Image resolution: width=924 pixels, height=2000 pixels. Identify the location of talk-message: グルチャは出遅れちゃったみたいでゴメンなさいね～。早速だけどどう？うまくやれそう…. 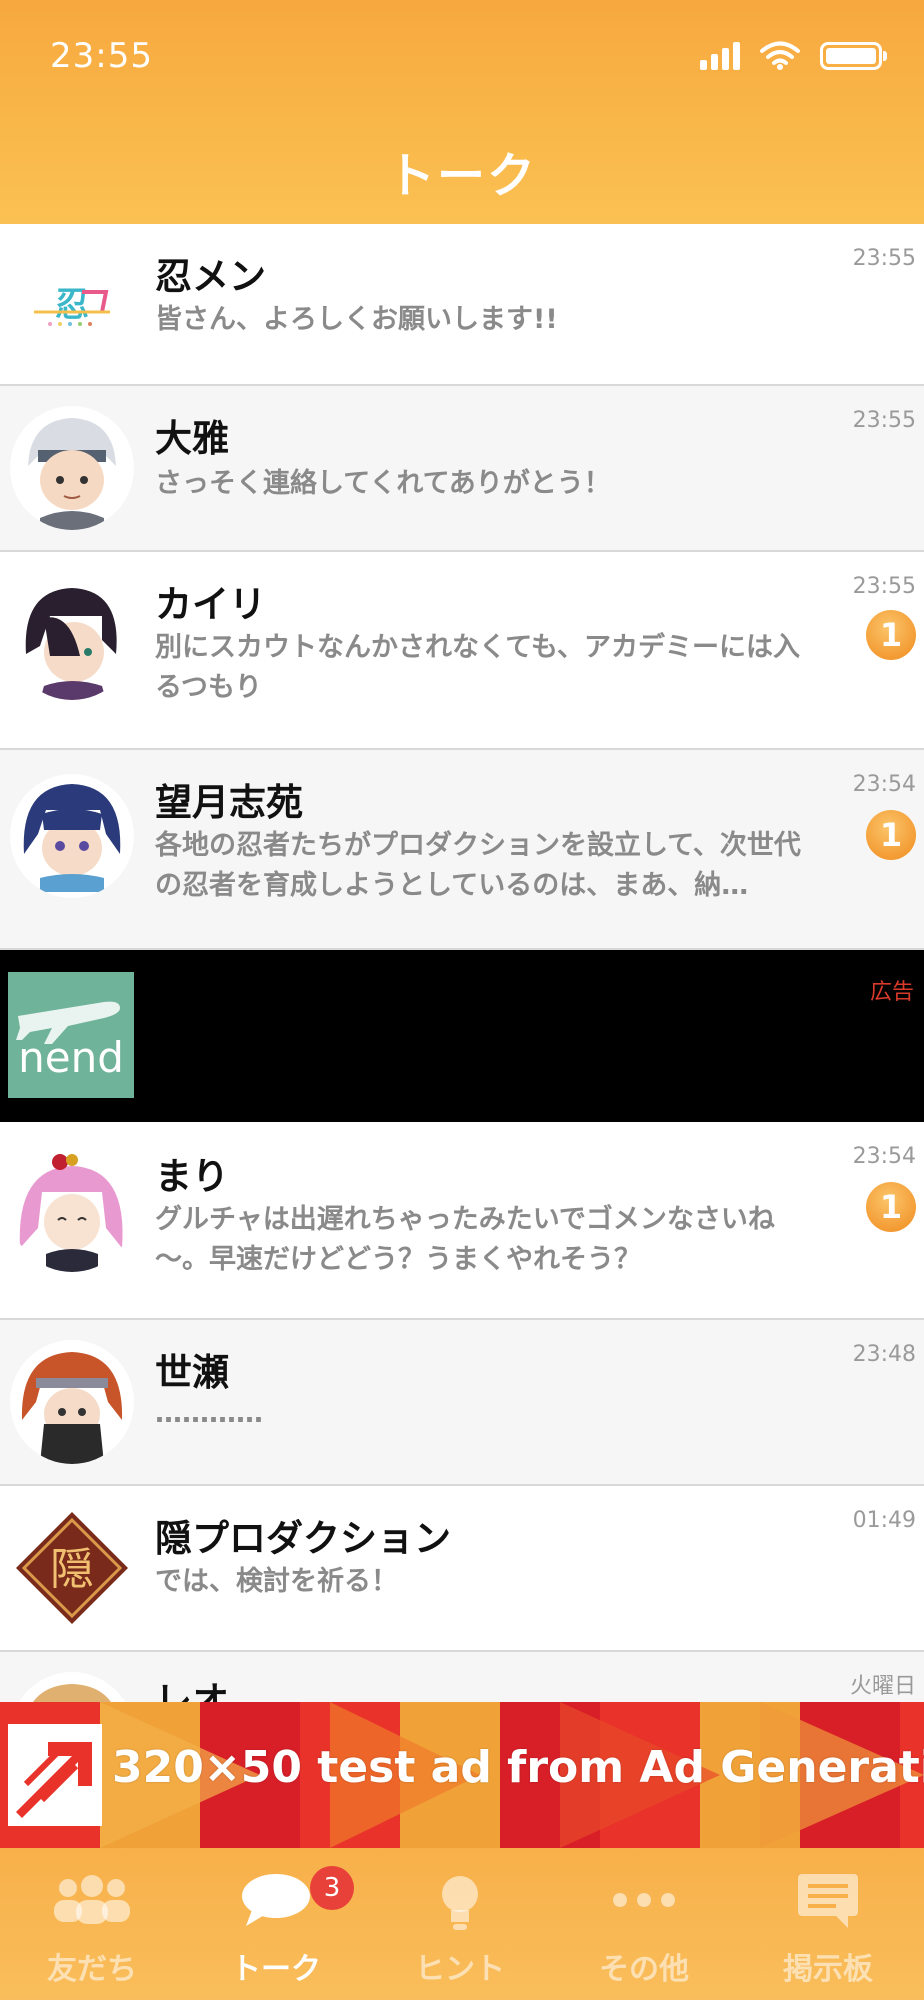
(465, 1239).